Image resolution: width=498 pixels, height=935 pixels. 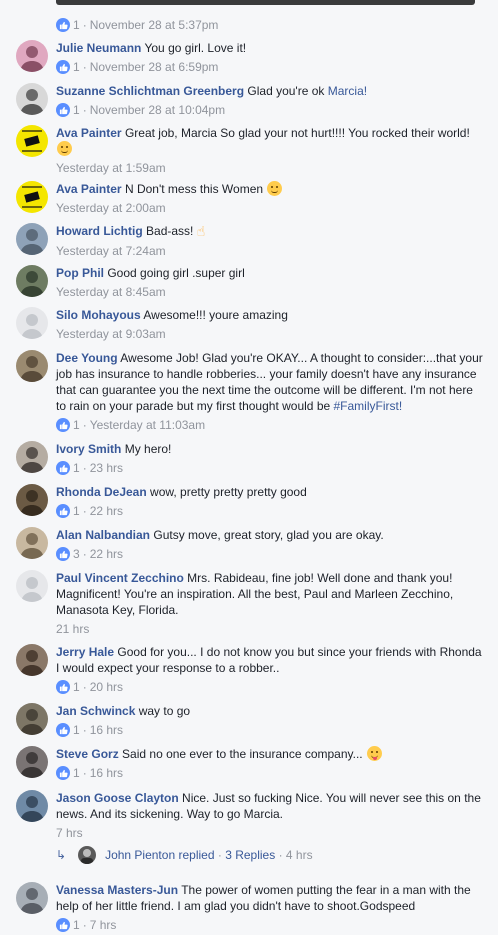 What do you see at coordinates (87, 358) in the screenshot?
I see `comment-author: Dee Young` at bounding box center [87, 358].